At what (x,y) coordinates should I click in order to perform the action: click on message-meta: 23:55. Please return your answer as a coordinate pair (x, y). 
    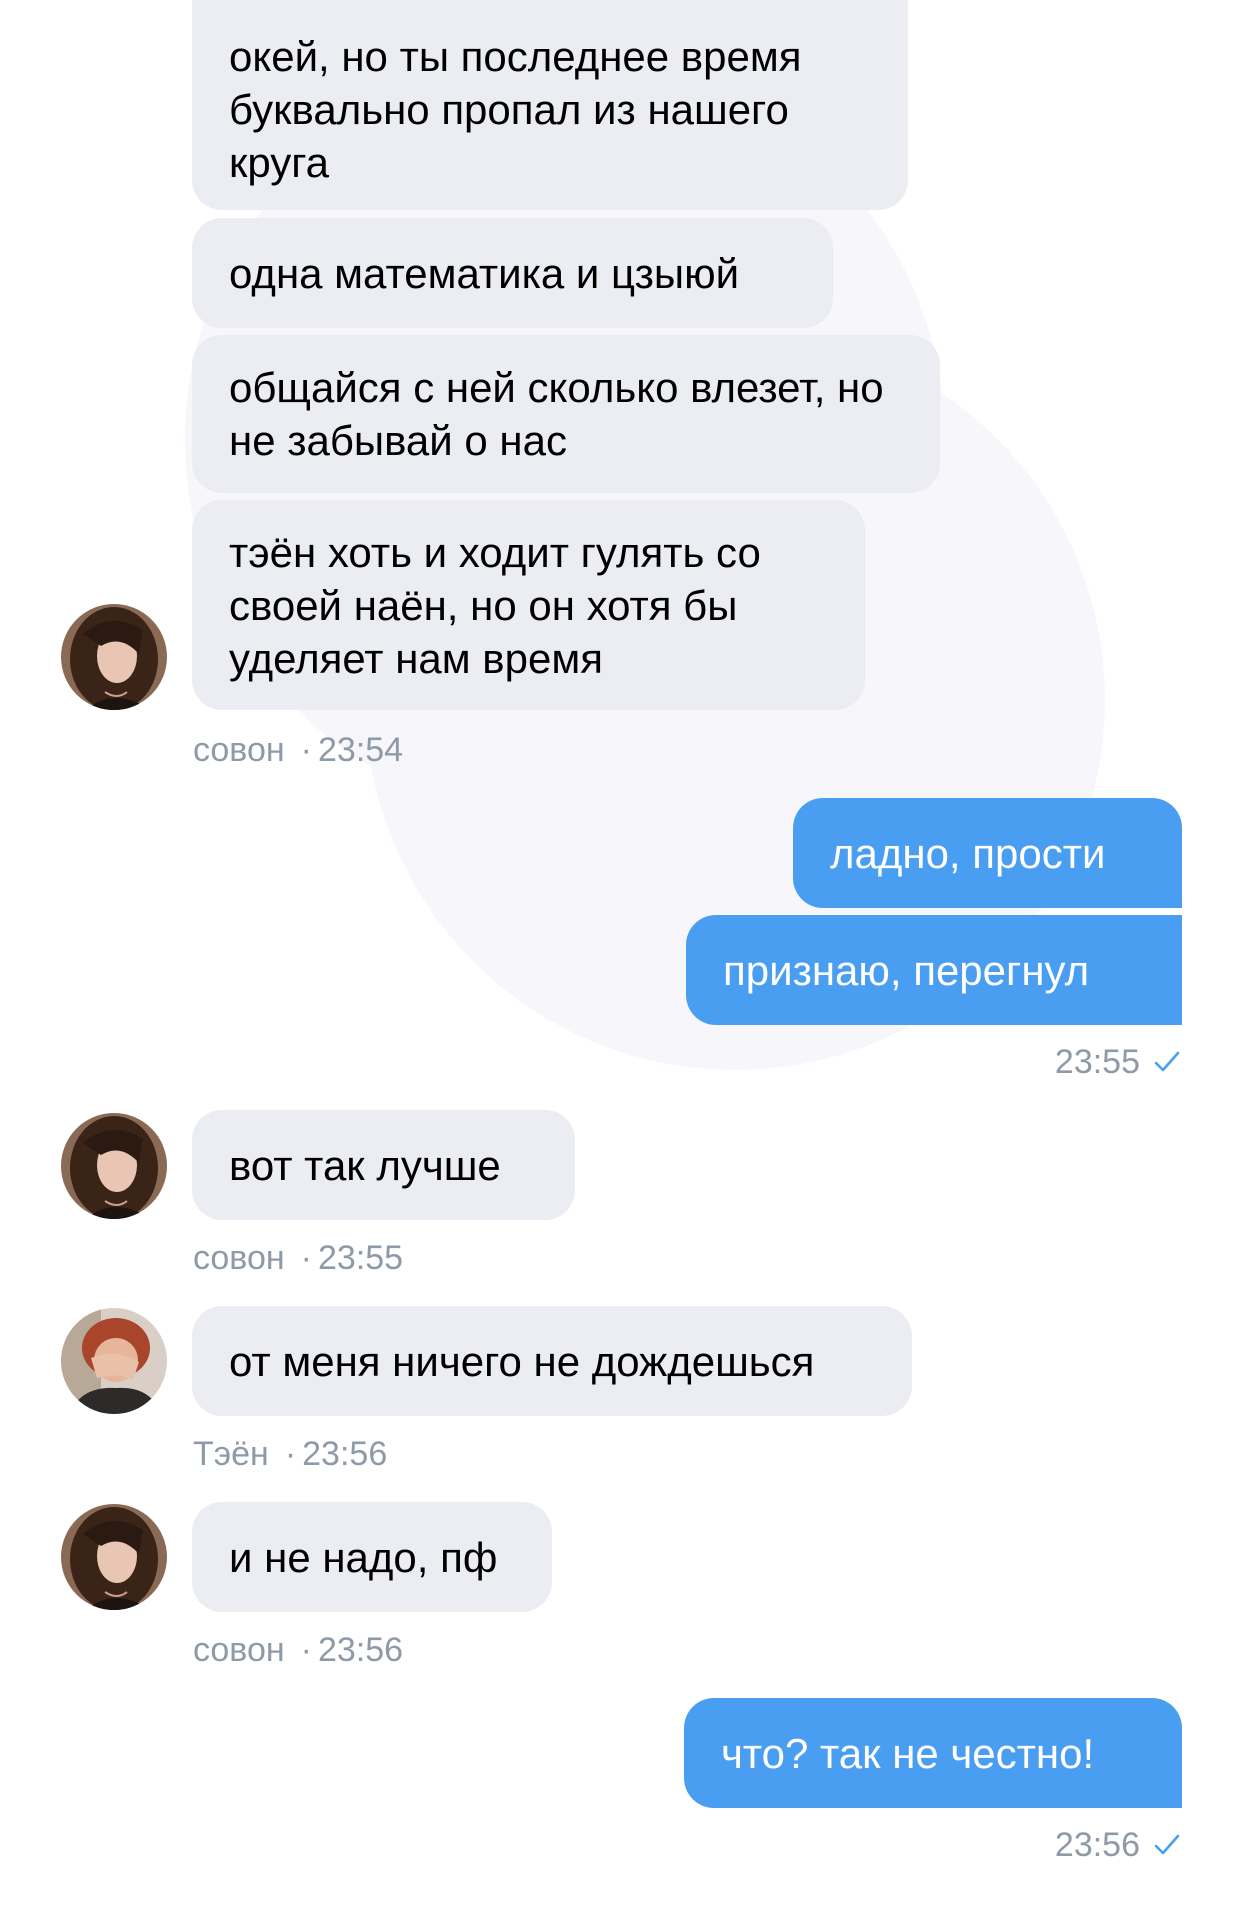
    Looking at the image, I should click on (1118, 1062).